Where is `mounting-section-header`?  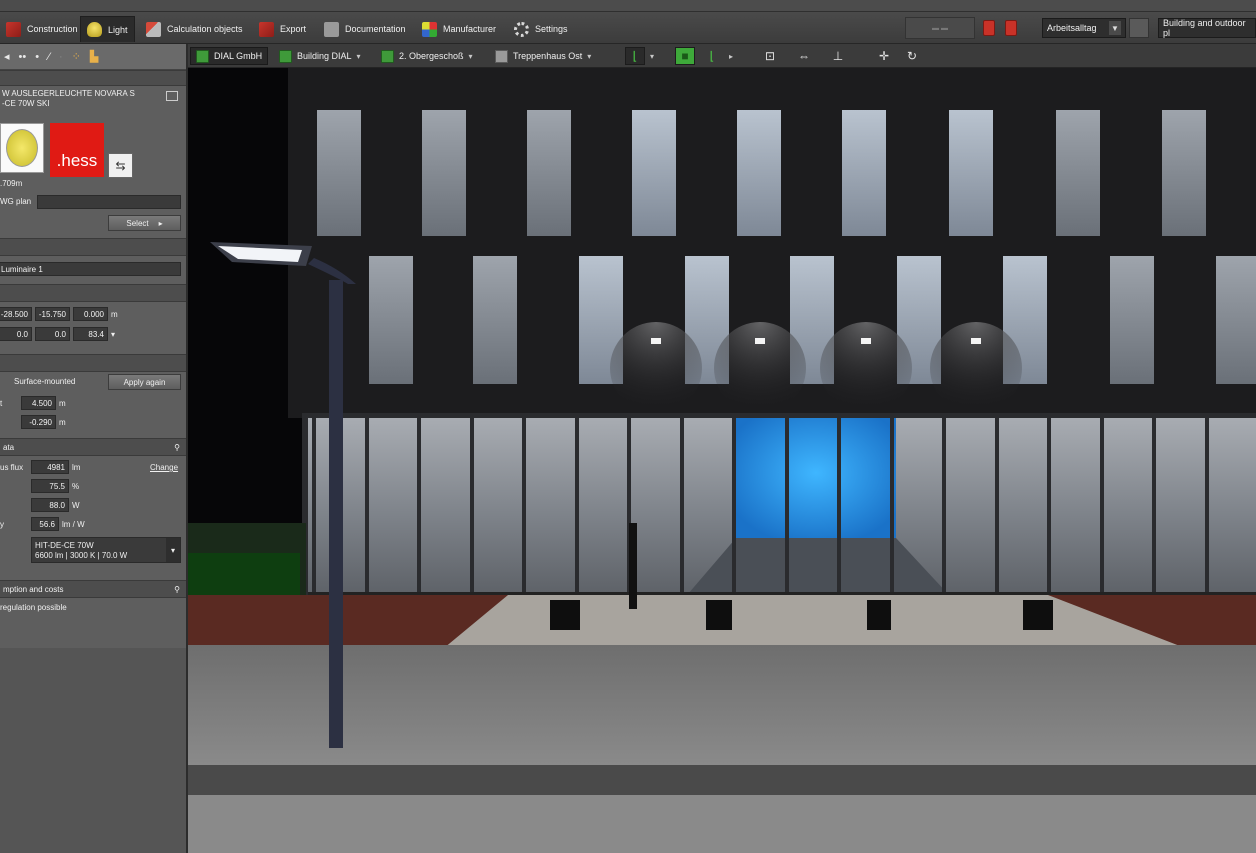
mounting-section-header is located at coordinates (93, 363).